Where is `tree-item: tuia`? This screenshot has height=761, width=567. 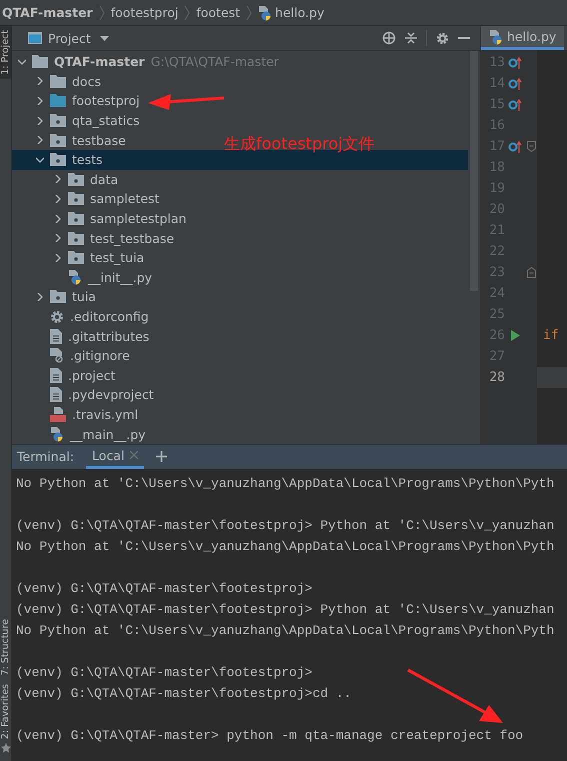 tree-item: tuia is located at coordinates (66, 297).